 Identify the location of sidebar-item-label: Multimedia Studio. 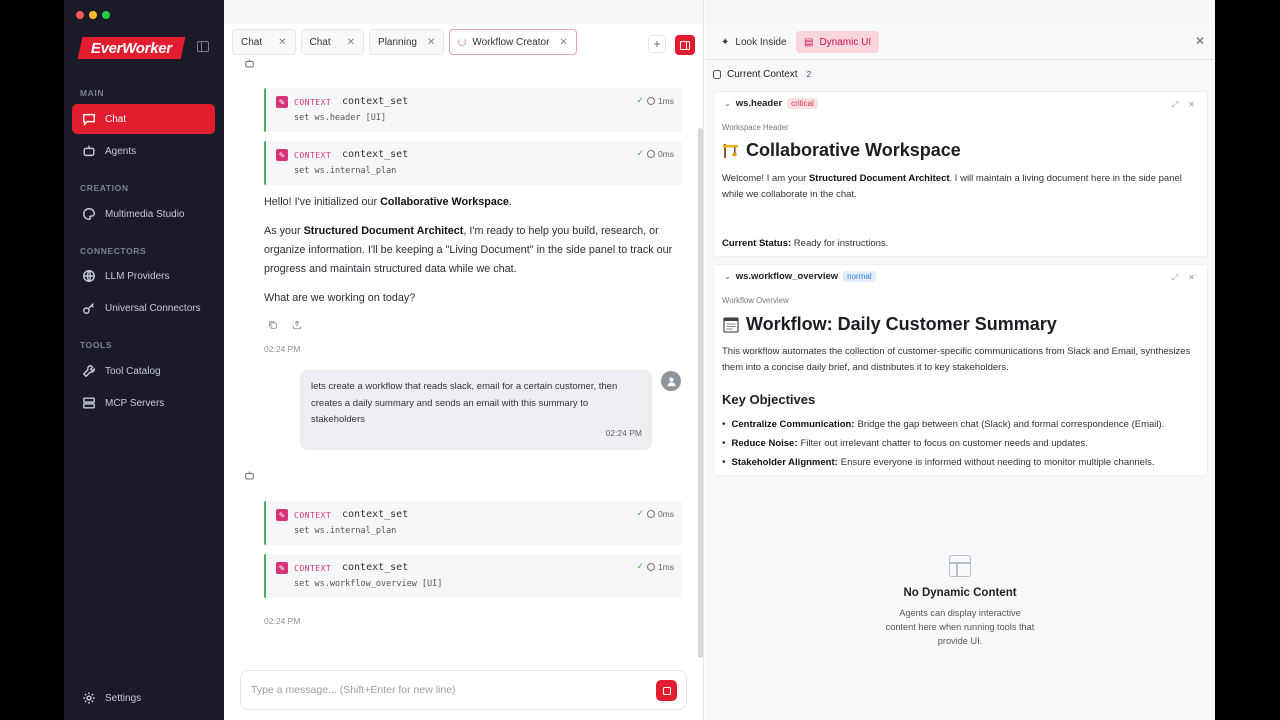
(145, 214).